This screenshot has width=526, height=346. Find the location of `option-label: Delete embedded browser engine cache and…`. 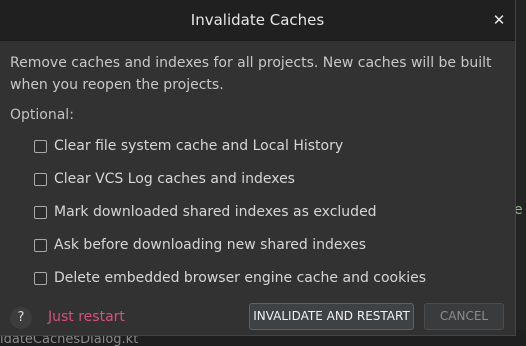

option-label: Delete embedded browser engine cache and… is located at coordinates (240, 278).